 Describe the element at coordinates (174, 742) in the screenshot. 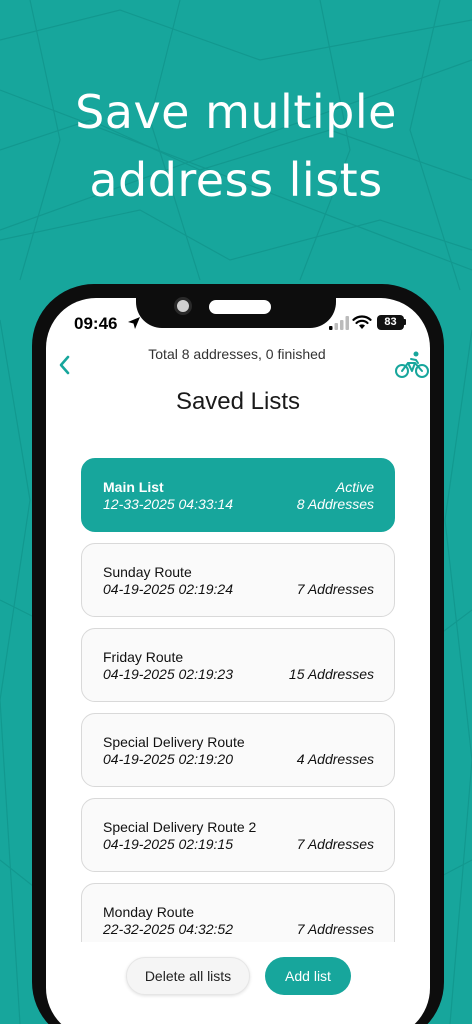

I see `list-name: Special Delivery Route` at that location.